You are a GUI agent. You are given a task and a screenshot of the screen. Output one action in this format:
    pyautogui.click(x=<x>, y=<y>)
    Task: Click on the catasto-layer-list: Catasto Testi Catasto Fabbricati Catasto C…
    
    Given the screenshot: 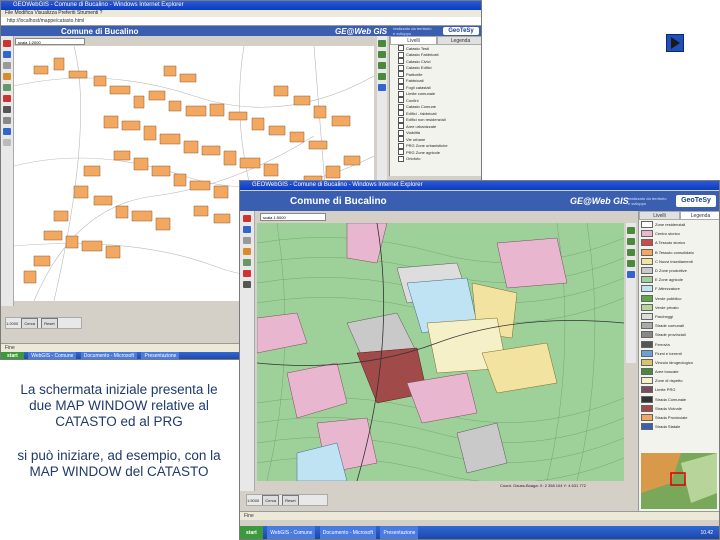 What is the action you would take?
    pyautogui.click(x=435, y=104)
    